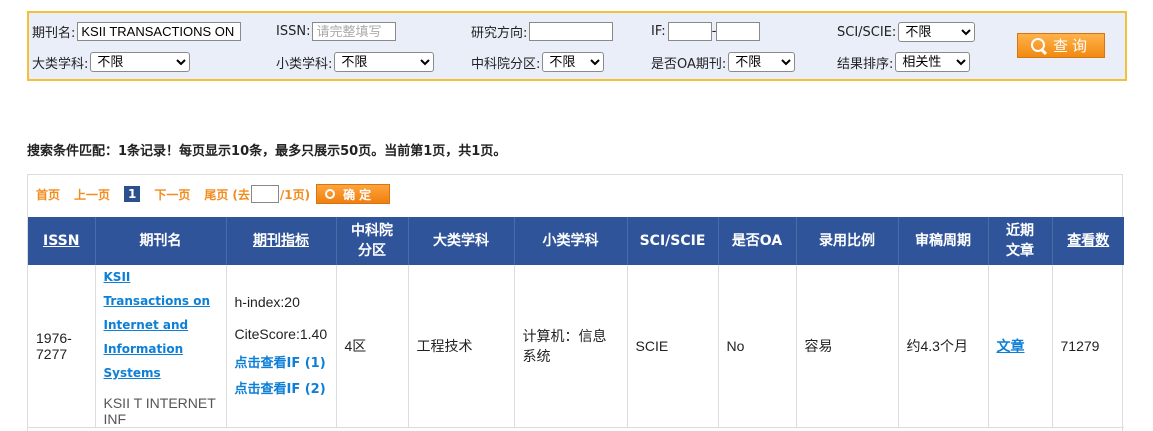 The width and height of the screenshot is (1153, 431). I want to click on goto-suffix: /1页), so click(295, 194).